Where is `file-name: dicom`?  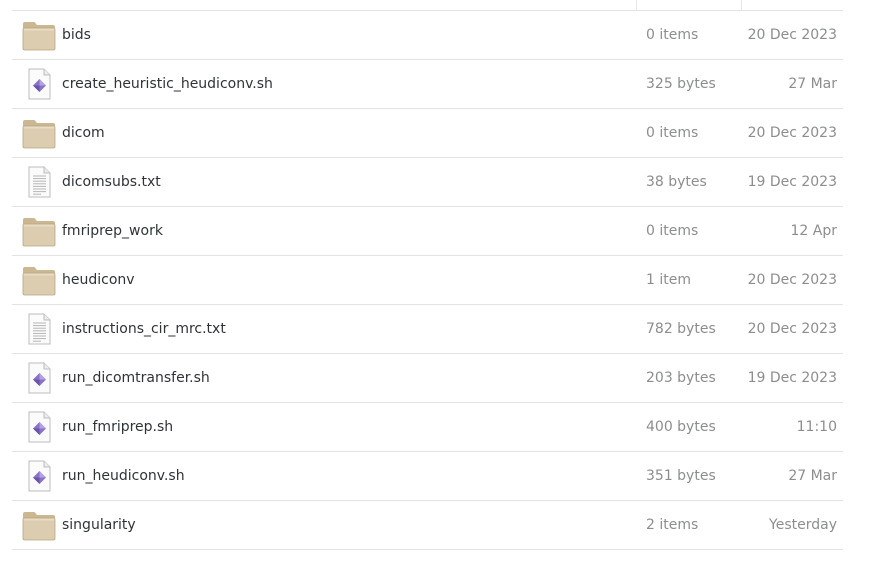
file-name: dicom is located at coordinates (83, 133).